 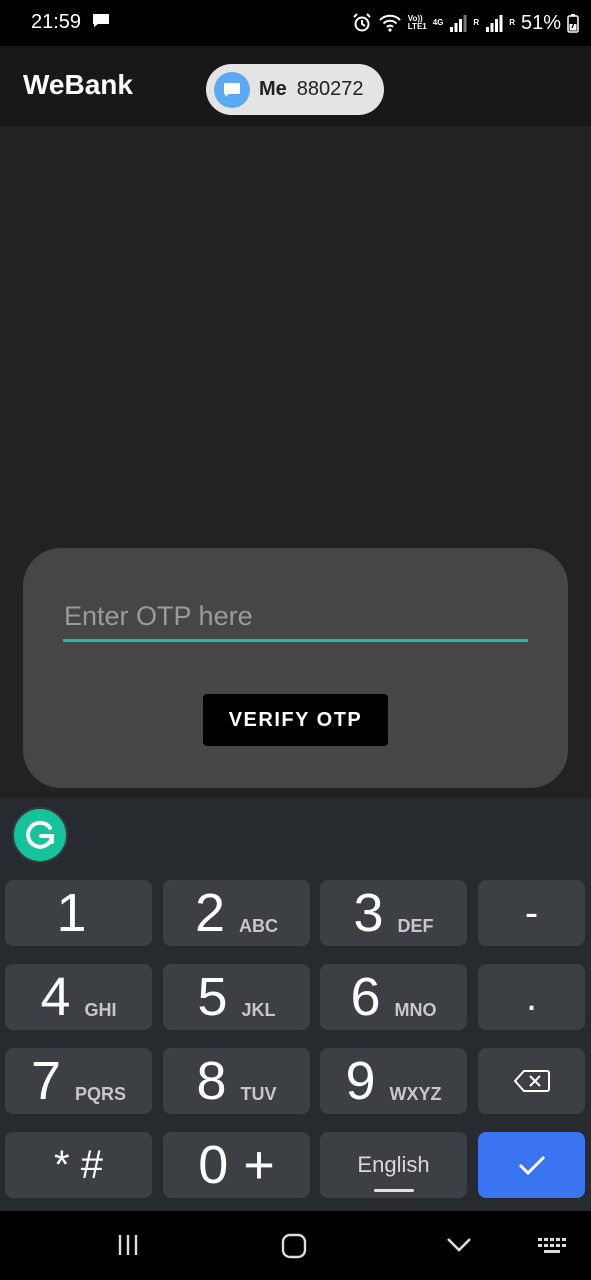 I want to click on language-key: English, so click(x=393, y=1165).